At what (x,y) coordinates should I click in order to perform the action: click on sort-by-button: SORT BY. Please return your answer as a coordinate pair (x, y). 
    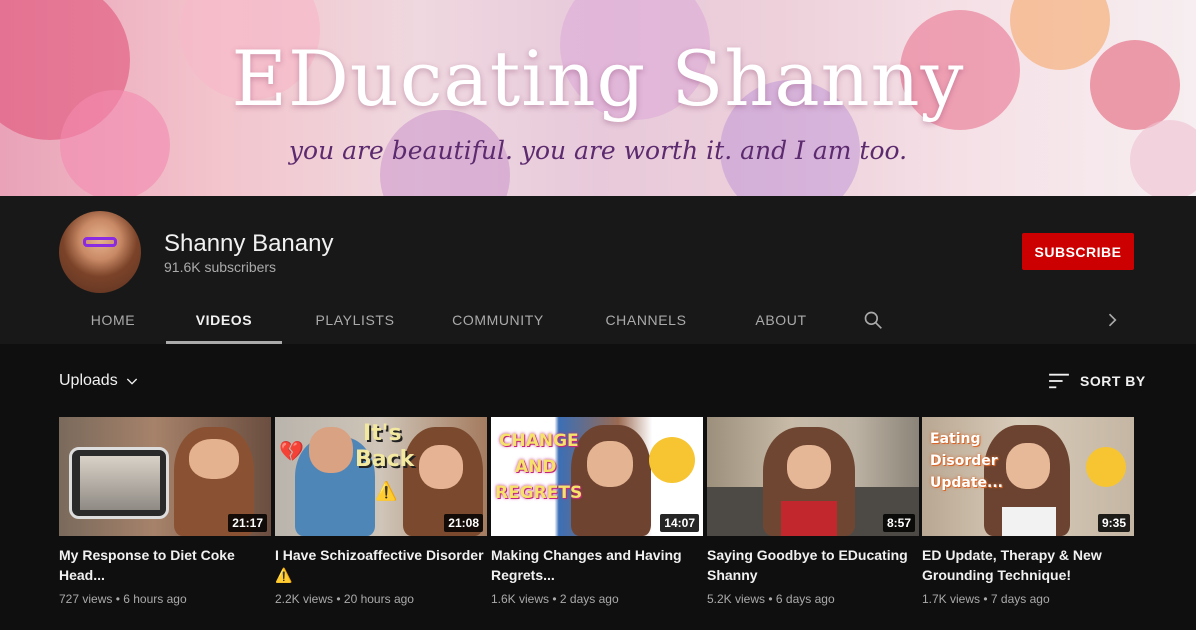
    Looking at the image, I should click on (1097, 381).